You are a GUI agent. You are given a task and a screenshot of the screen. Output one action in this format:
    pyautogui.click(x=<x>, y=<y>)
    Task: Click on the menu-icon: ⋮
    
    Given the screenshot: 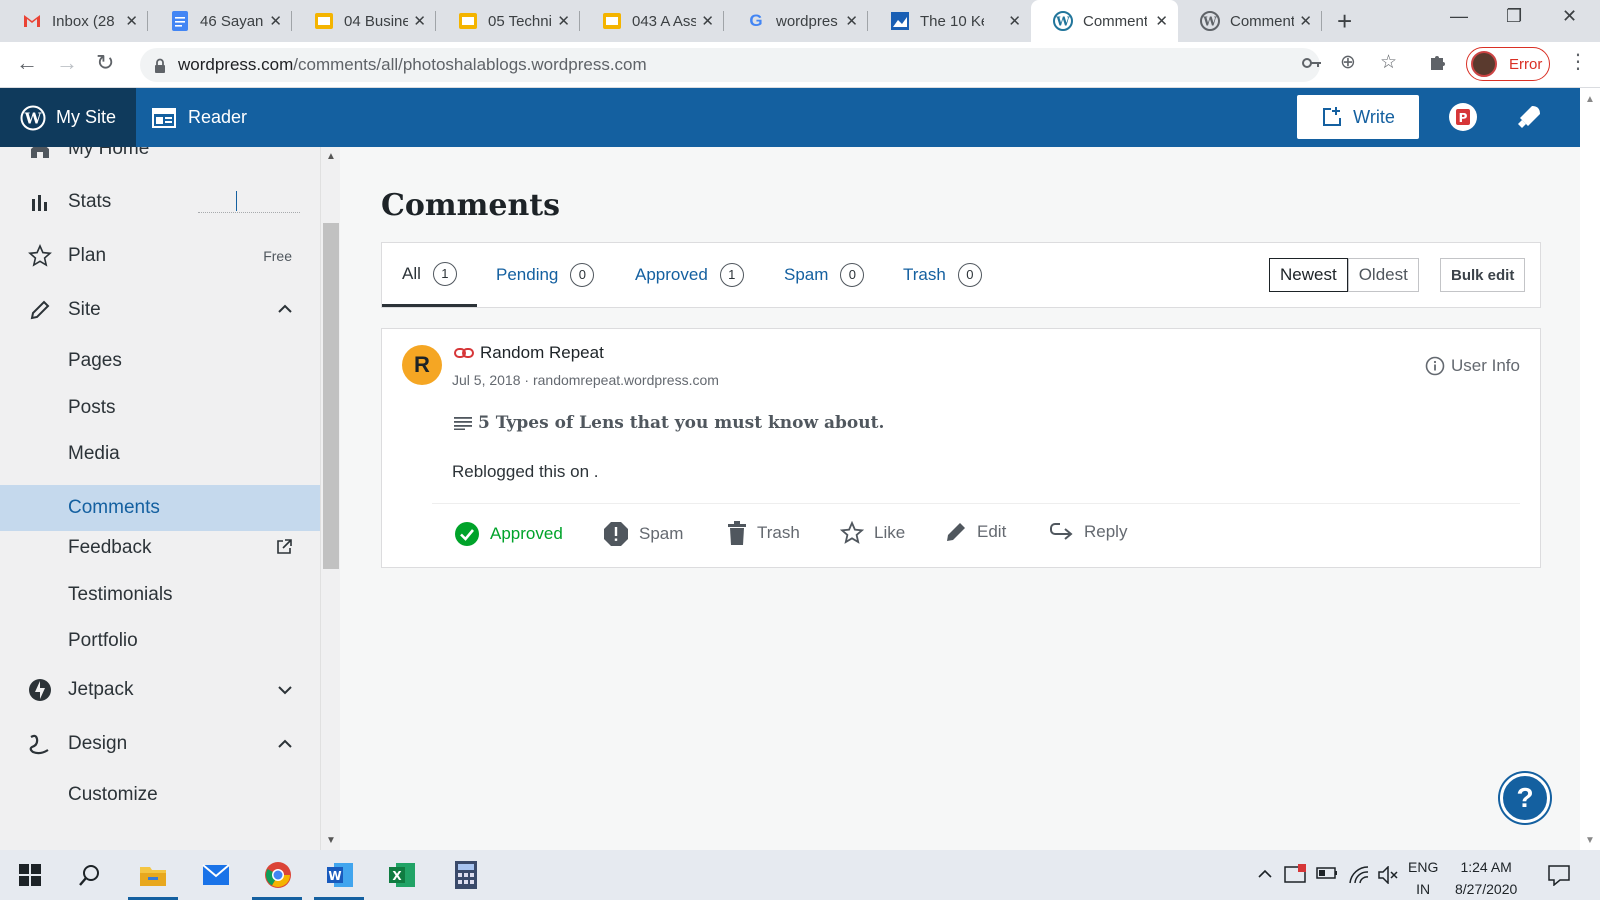 What is the action you would take?
    pyautogui.click(x=1578, y=61)
    